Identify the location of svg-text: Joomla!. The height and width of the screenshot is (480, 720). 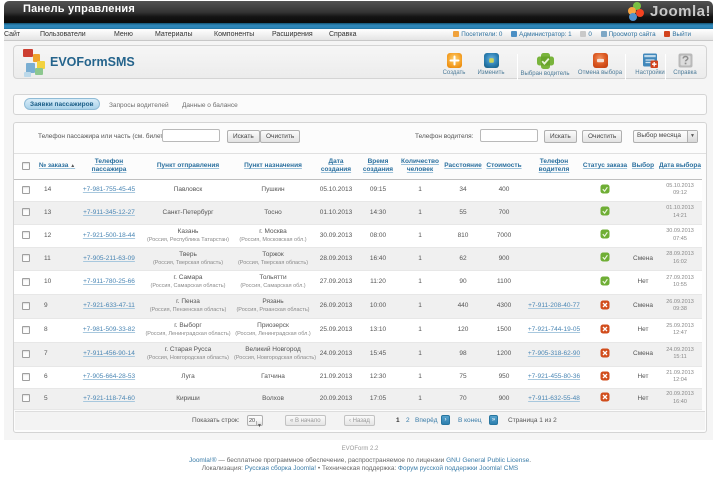
(680, 11).